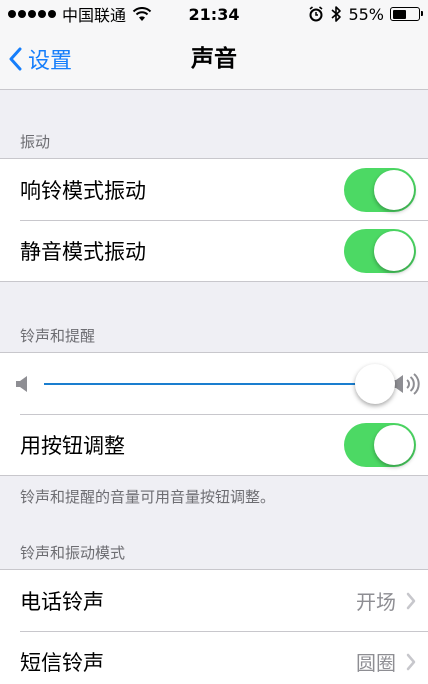  Describe the element at coordinates (62, 601) in the screenshot. I see `ringtone-label: 电话铃声` at that location.